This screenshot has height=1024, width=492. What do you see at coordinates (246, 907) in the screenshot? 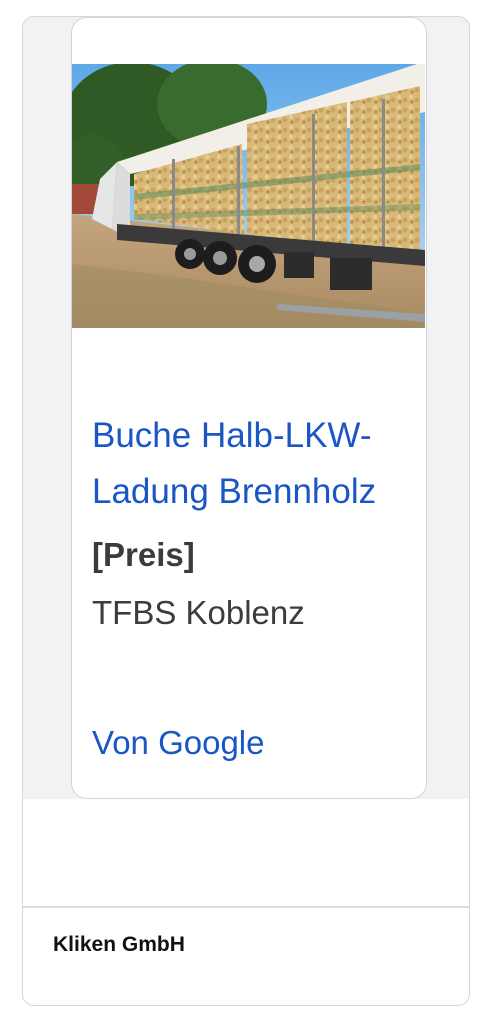
I see `divider` at bounding box center [246, 907].